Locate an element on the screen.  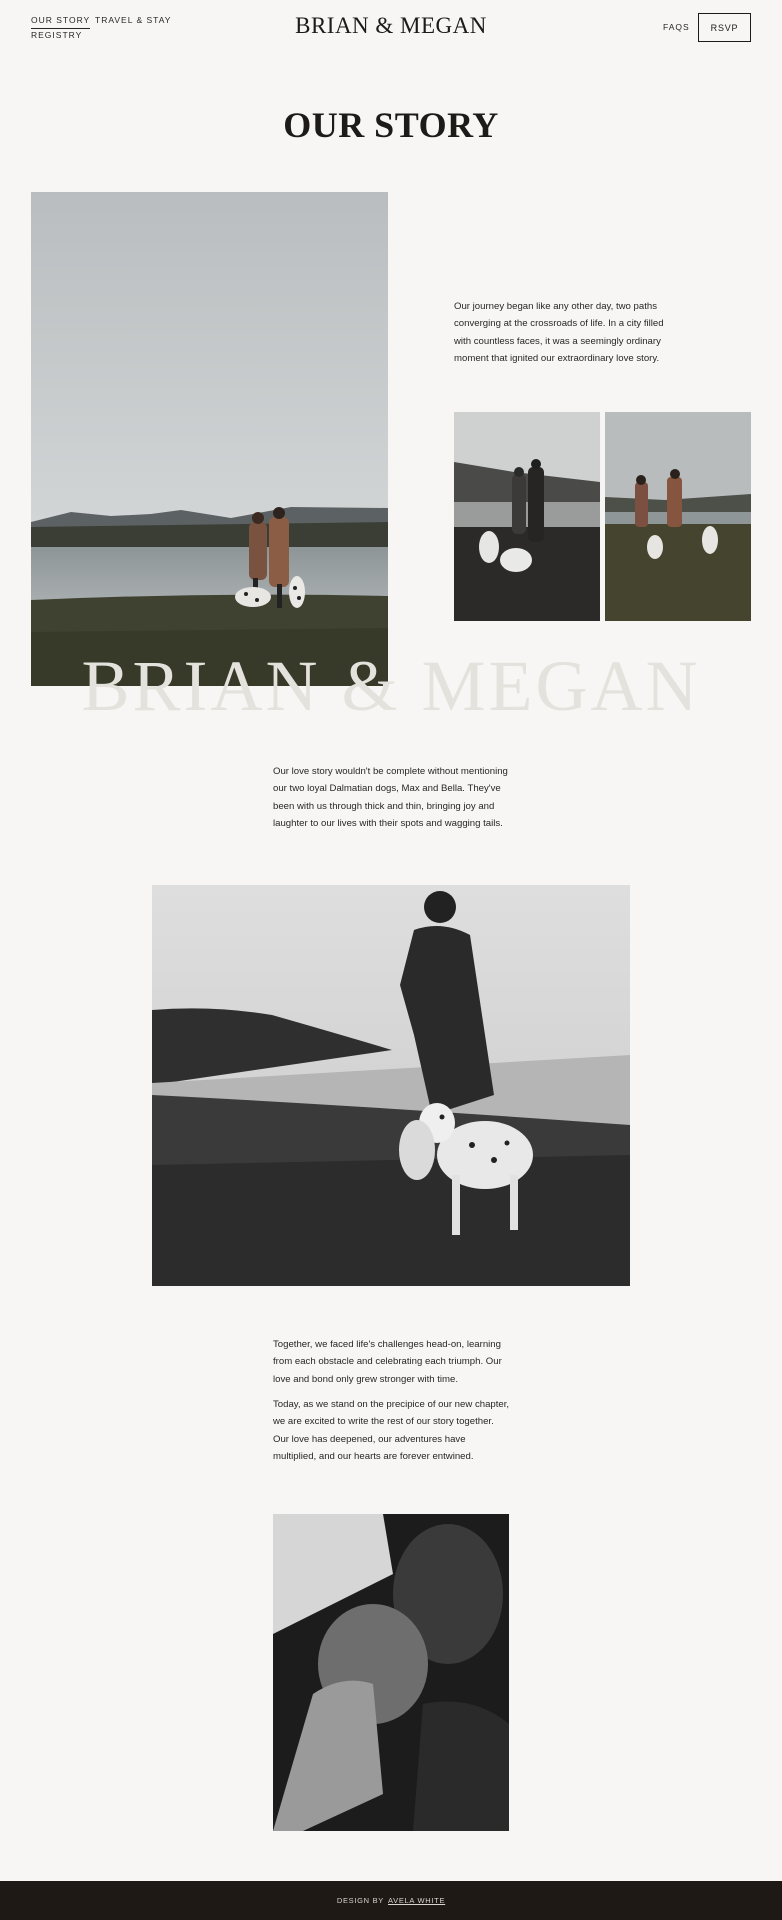
designer-link: AVELA WHITE is located at coordinates (416, 1900).